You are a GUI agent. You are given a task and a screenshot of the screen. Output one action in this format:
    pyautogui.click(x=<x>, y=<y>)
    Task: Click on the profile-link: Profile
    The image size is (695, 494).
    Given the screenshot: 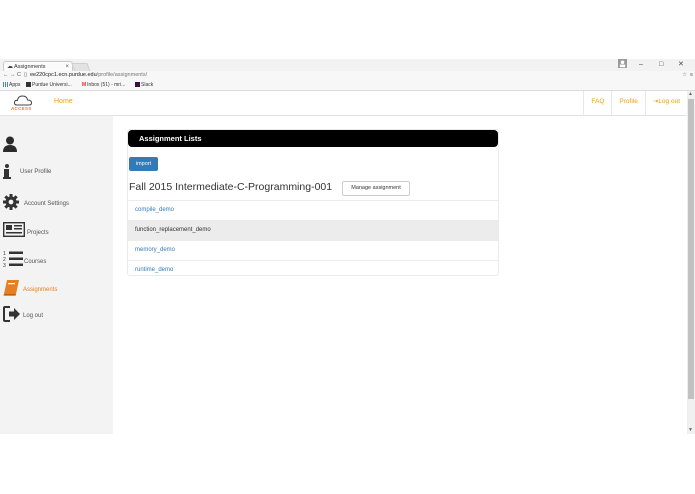 What is the action you would take?
    pyautogui.click(x=627, y=103)
    